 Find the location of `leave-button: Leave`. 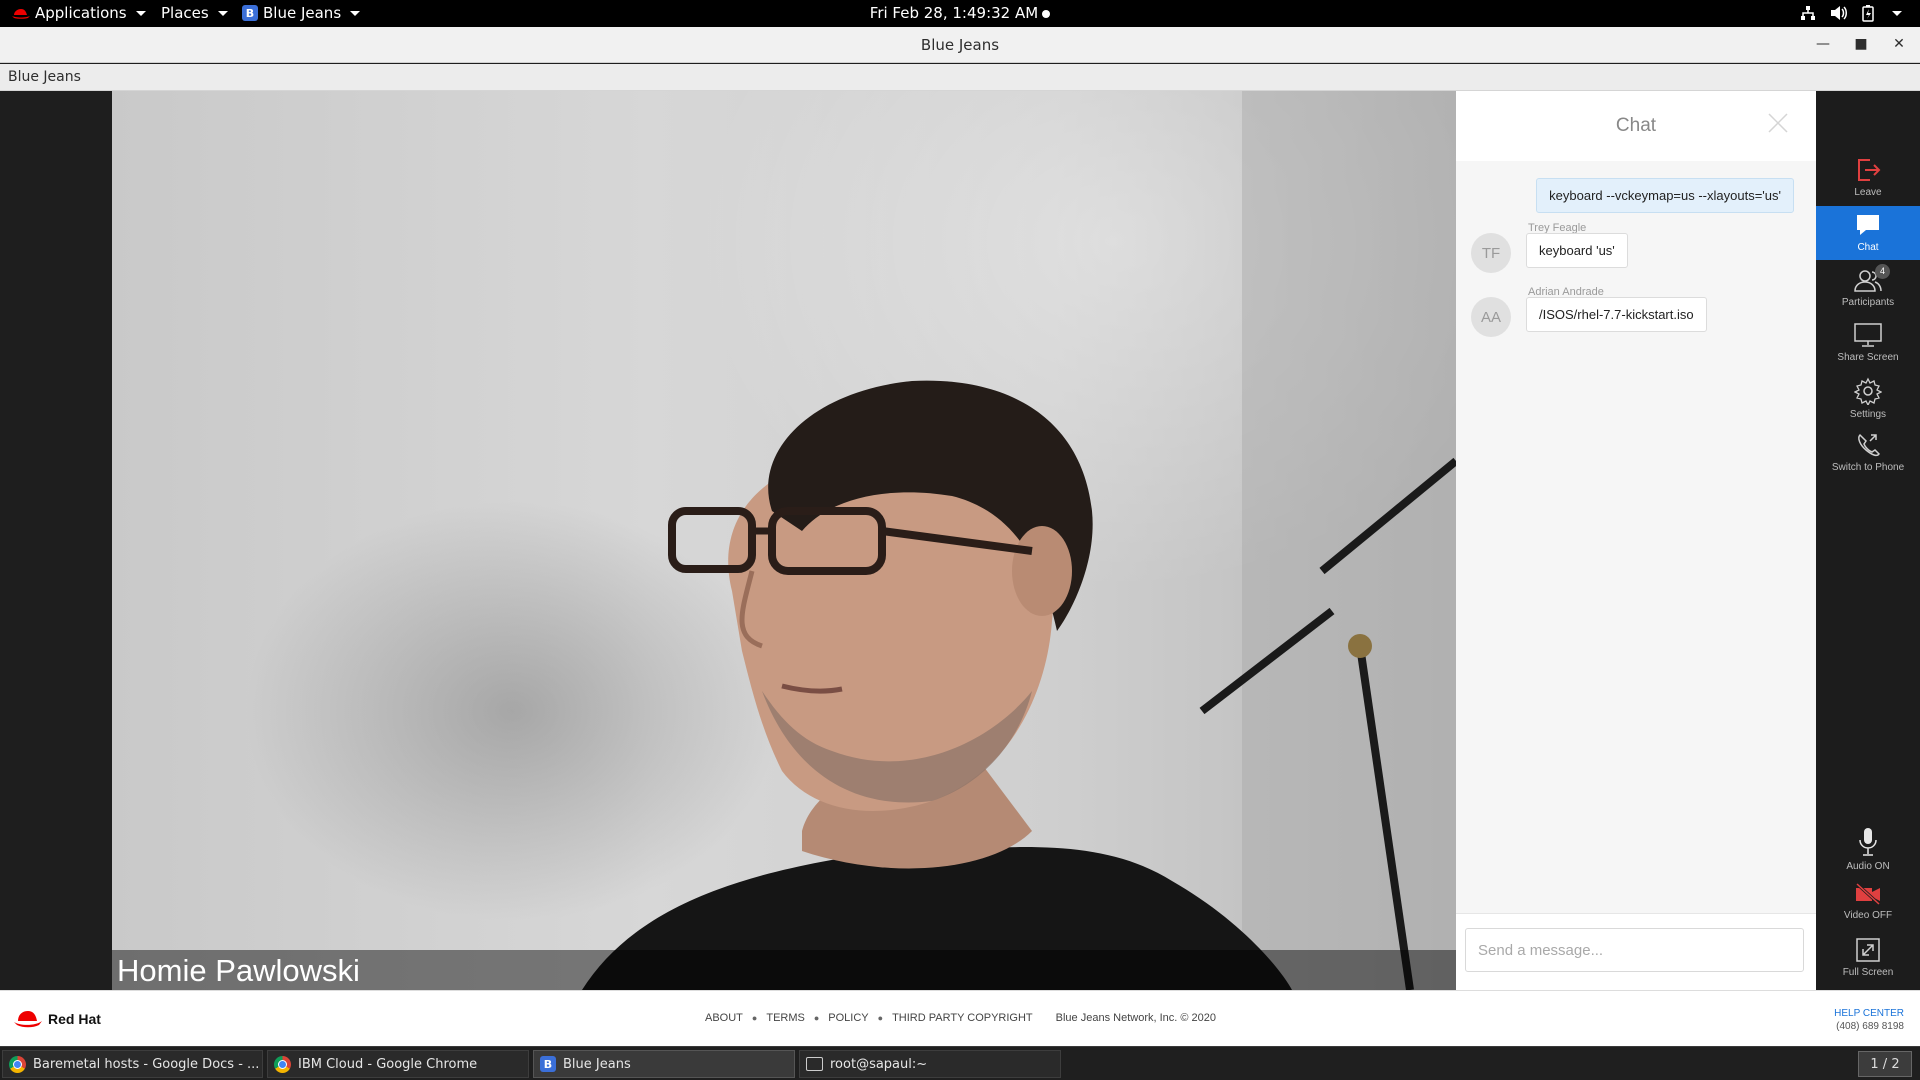

leave-button: Leave is located at coordinates (1868, 178).